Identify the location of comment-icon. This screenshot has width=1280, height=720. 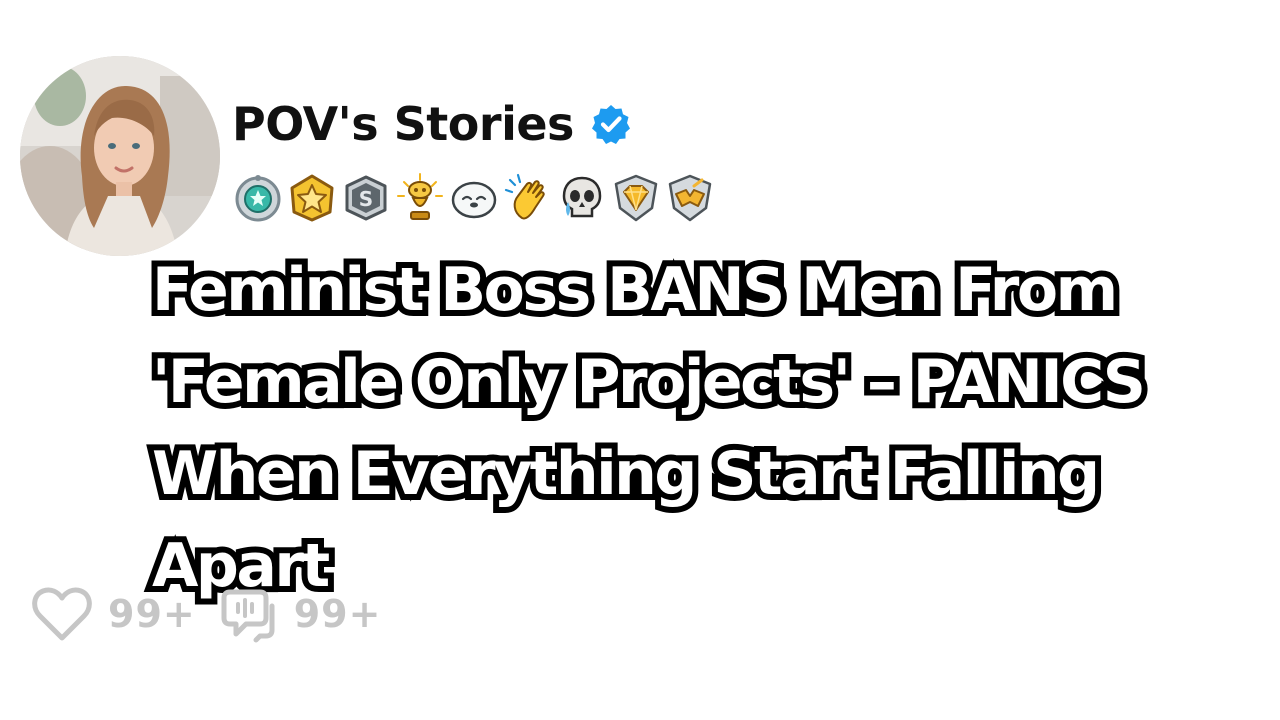
(248, 614).